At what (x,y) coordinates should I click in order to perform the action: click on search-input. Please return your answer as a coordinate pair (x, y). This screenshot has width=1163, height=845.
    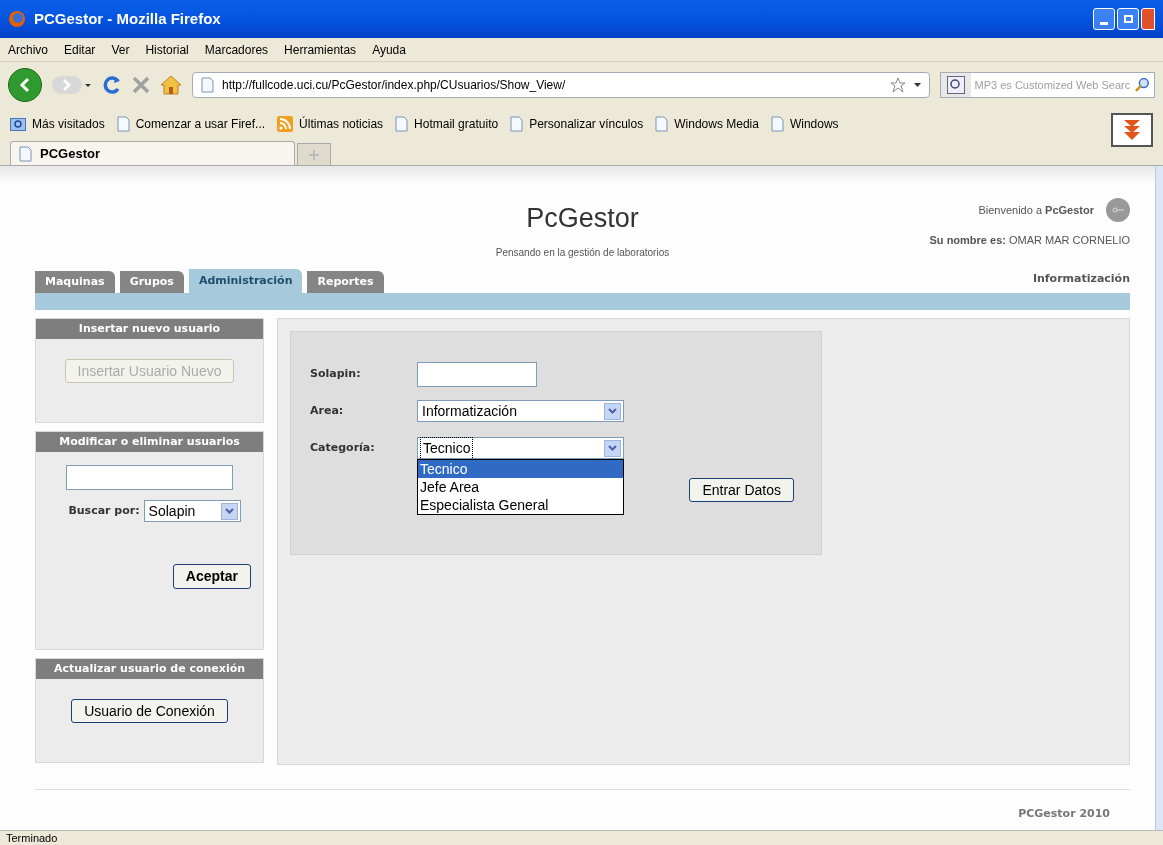
    Looking at the image, I should click on (149, 477).